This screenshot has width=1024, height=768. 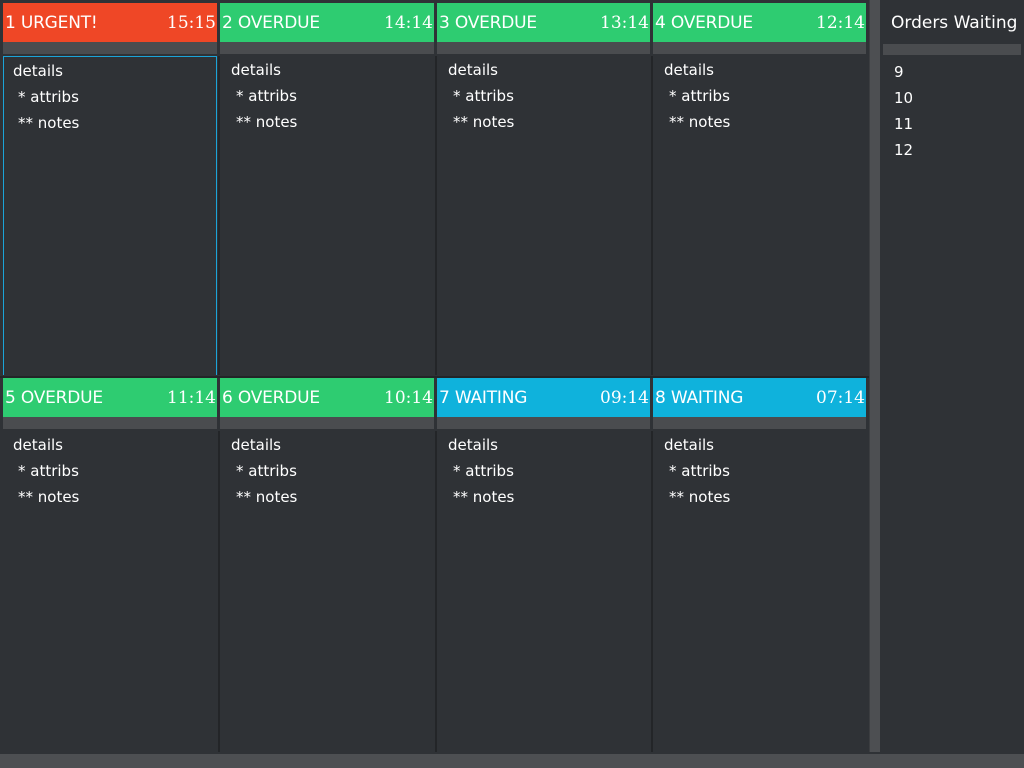 I want to click on ticket-time: 07:14, so click(x=840, y=397).